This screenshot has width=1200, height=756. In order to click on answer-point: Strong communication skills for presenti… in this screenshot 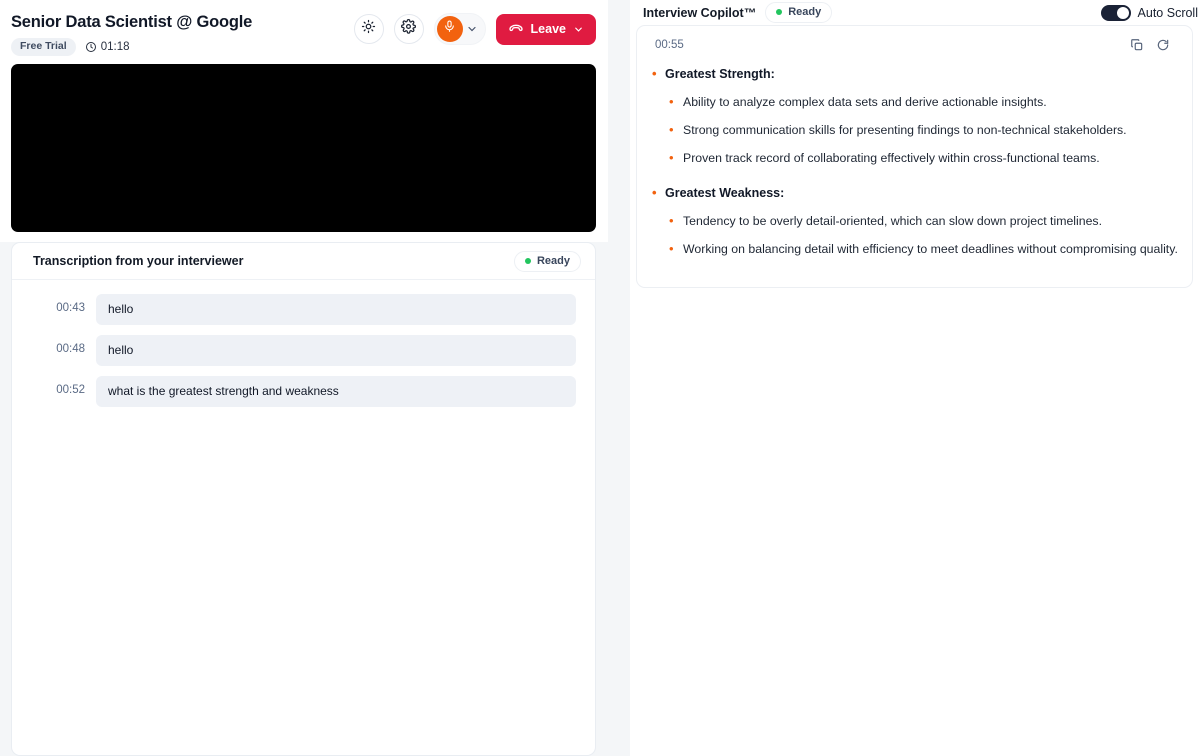, I will do `click(921, 130)`.